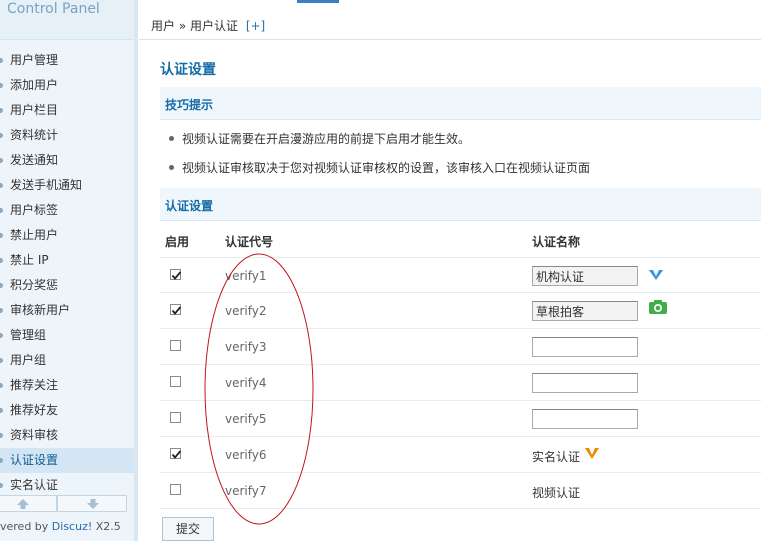 The width and height of the screenshot is (761, 541). Describe the element at coordinates (656, 276) in the screenshot. I see `v-blue-icon` at that location.